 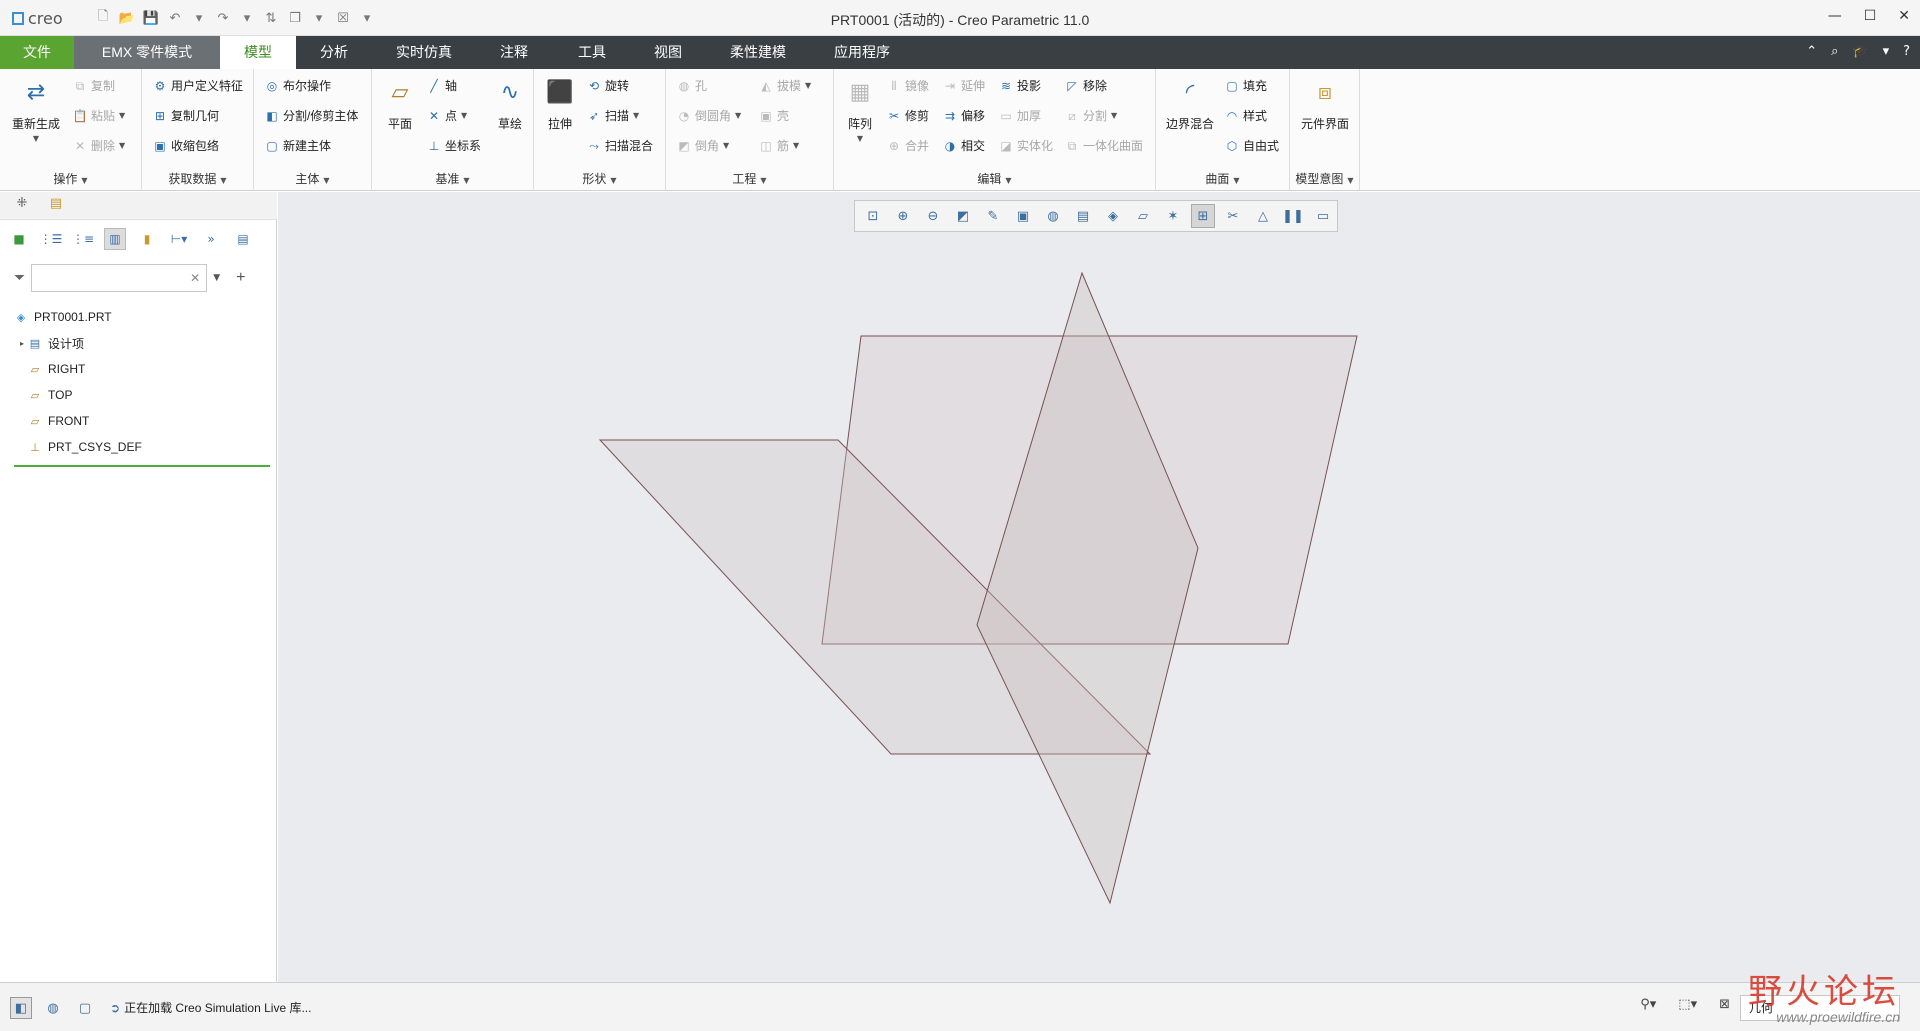 I want to click on minimize-button: —, so click(x=1835, y=16).